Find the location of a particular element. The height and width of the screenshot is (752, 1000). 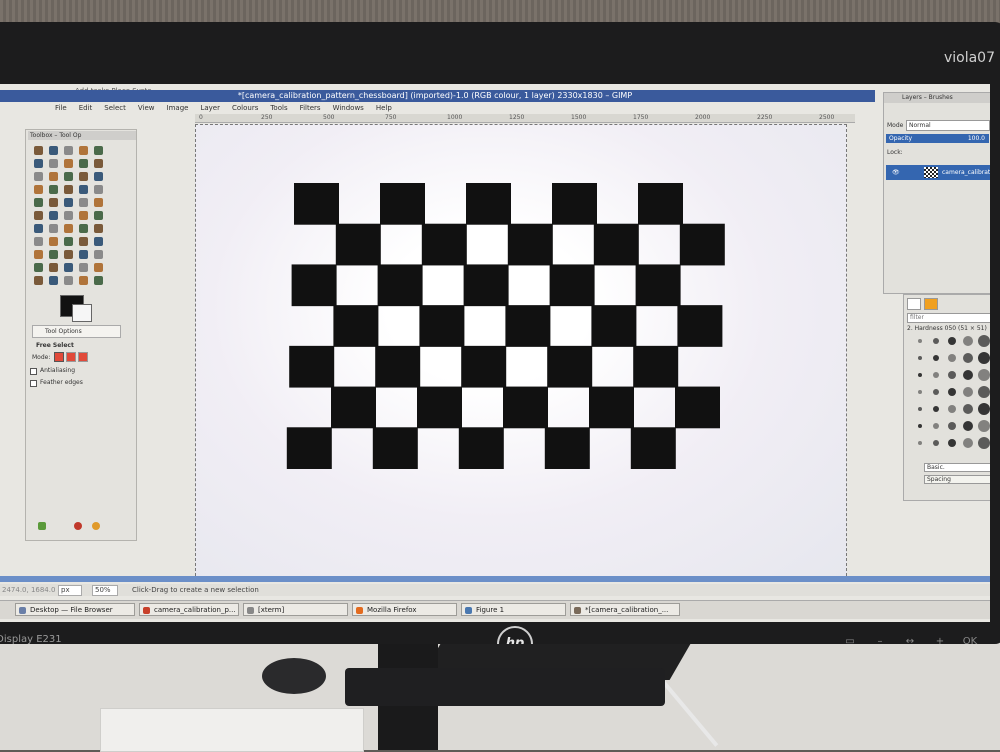

menu-item-view: View is located at coordinates (146, 109).